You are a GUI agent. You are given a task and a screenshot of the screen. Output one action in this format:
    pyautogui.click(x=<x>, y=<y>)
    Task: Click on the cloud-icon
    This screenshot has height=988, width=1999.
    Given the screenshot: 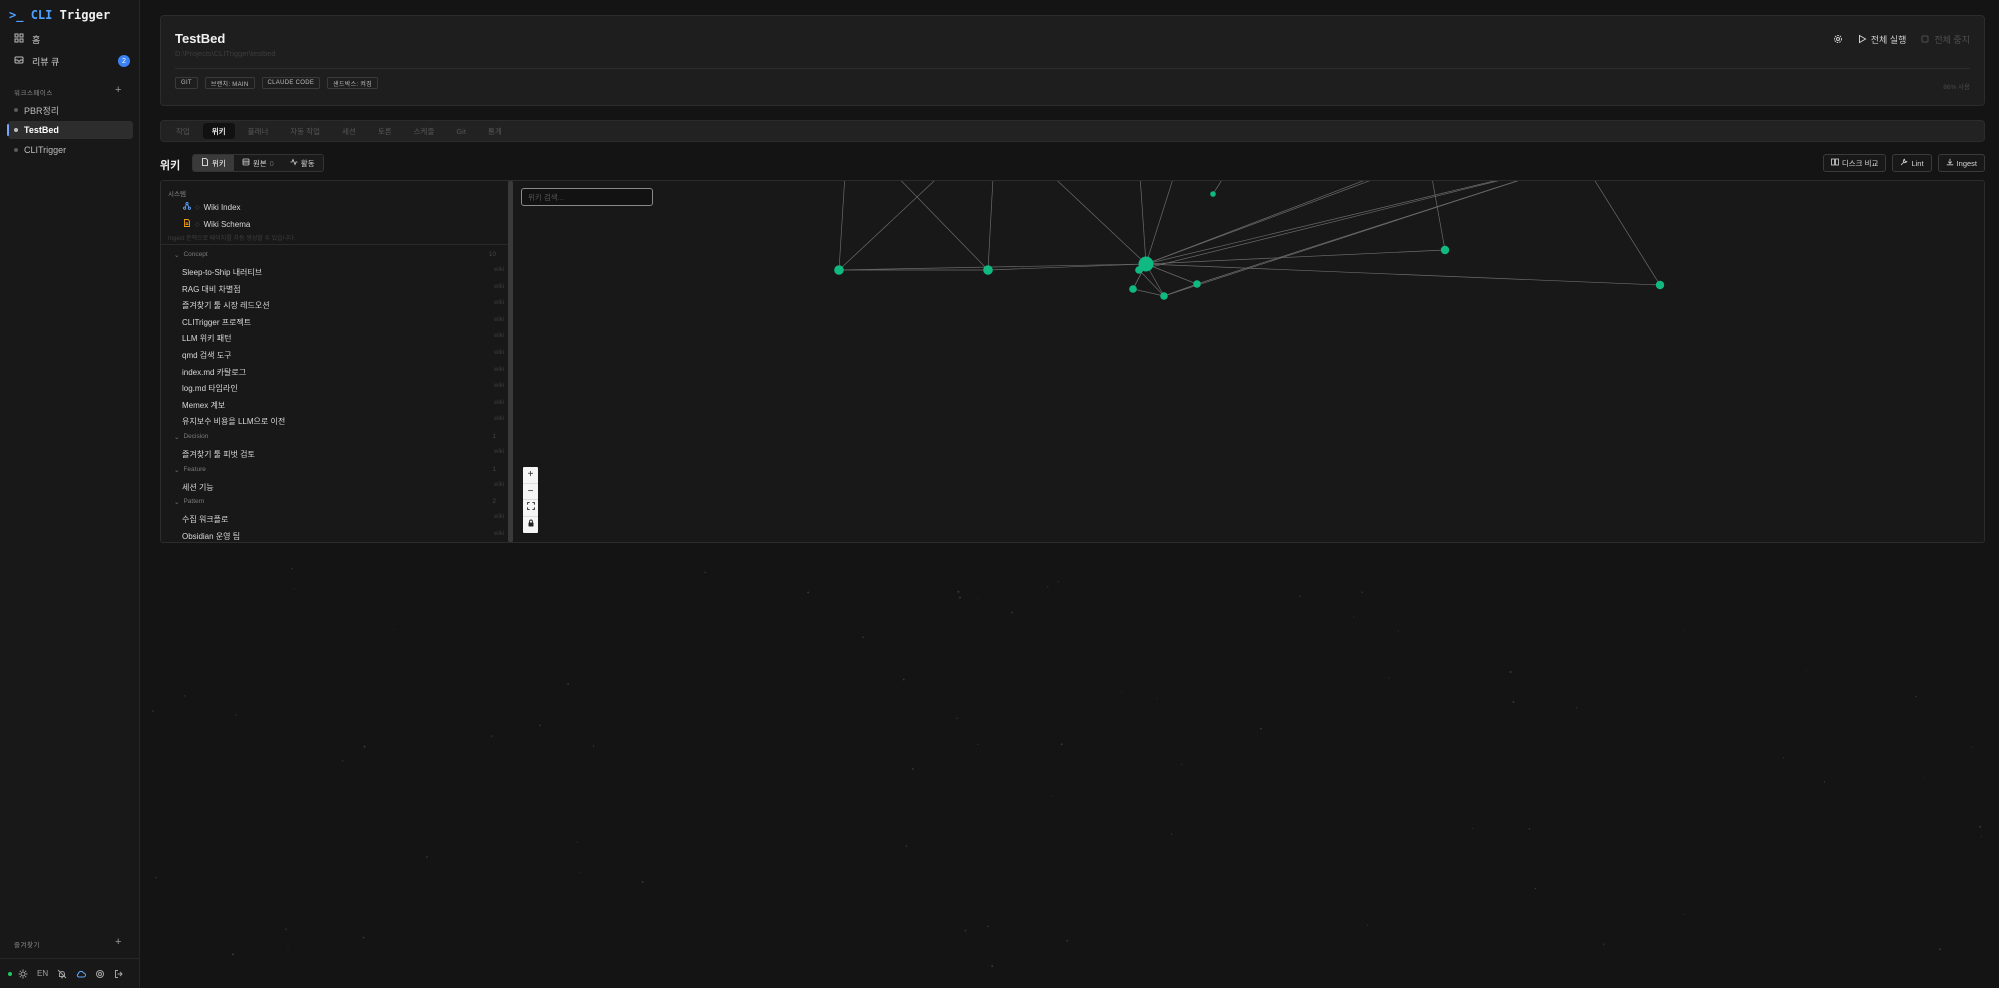 What is the action you would take?
    pyautogui.click(x=81, y=974)
    